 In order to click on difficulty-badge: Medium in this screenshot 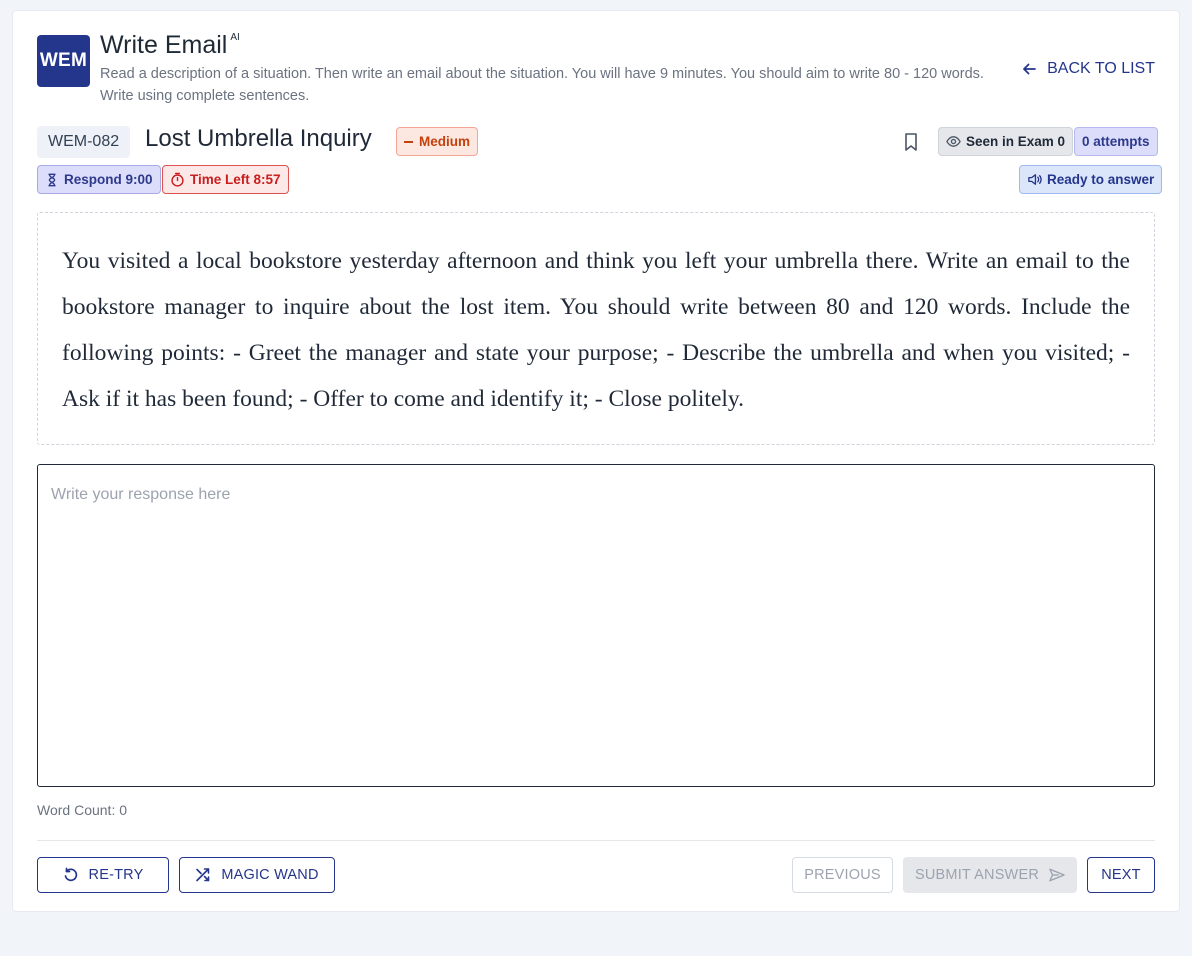, I will do `click(437, 141)`.